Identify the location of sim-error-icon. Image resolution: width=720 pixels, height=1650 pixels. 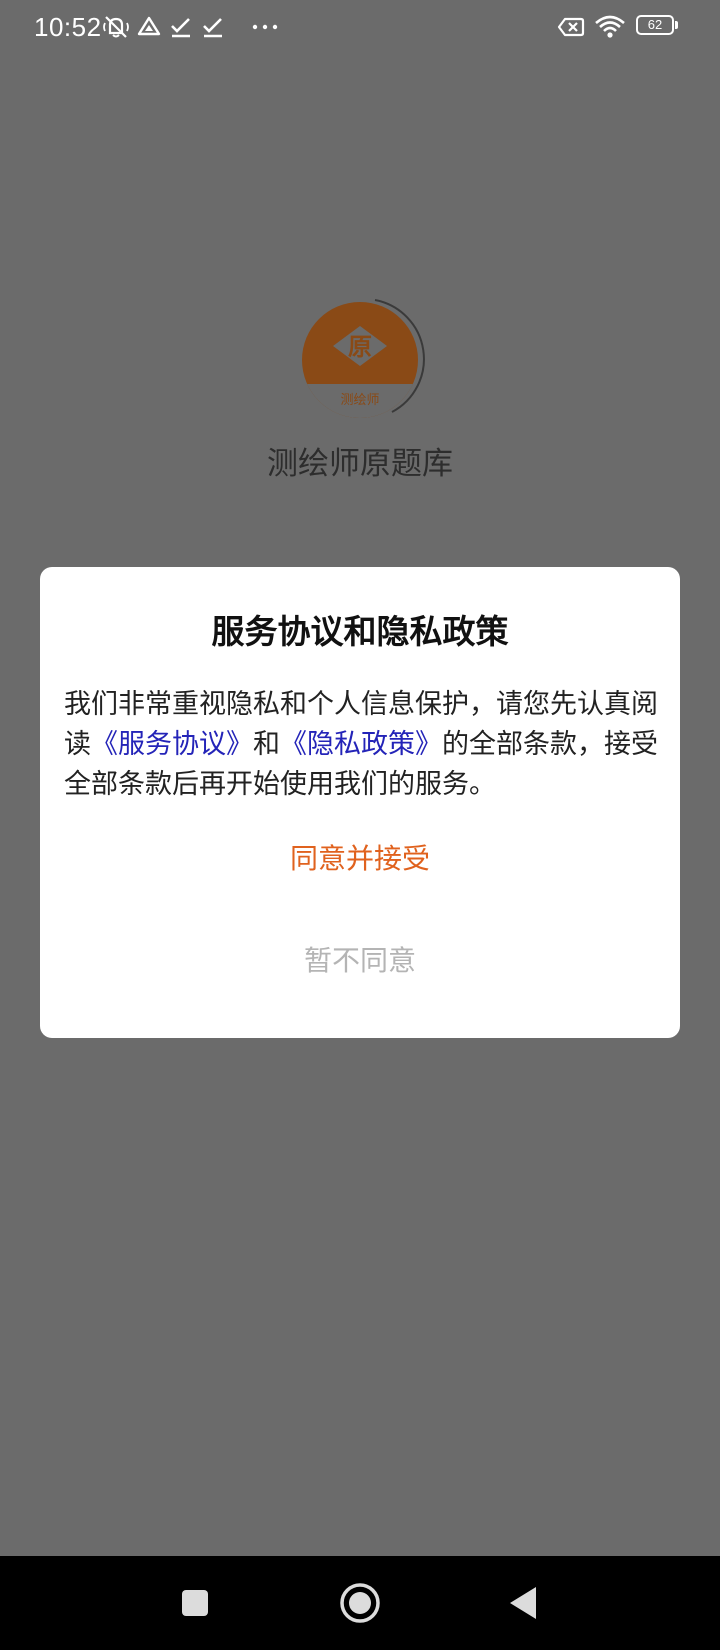
(571, 27).